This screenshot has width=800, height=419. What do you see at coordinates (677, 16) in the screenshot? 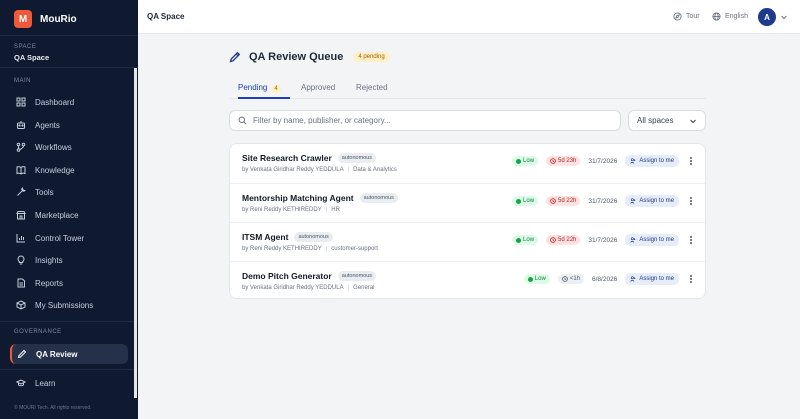
I see `compass-icon` at bounding box center [677, 16].